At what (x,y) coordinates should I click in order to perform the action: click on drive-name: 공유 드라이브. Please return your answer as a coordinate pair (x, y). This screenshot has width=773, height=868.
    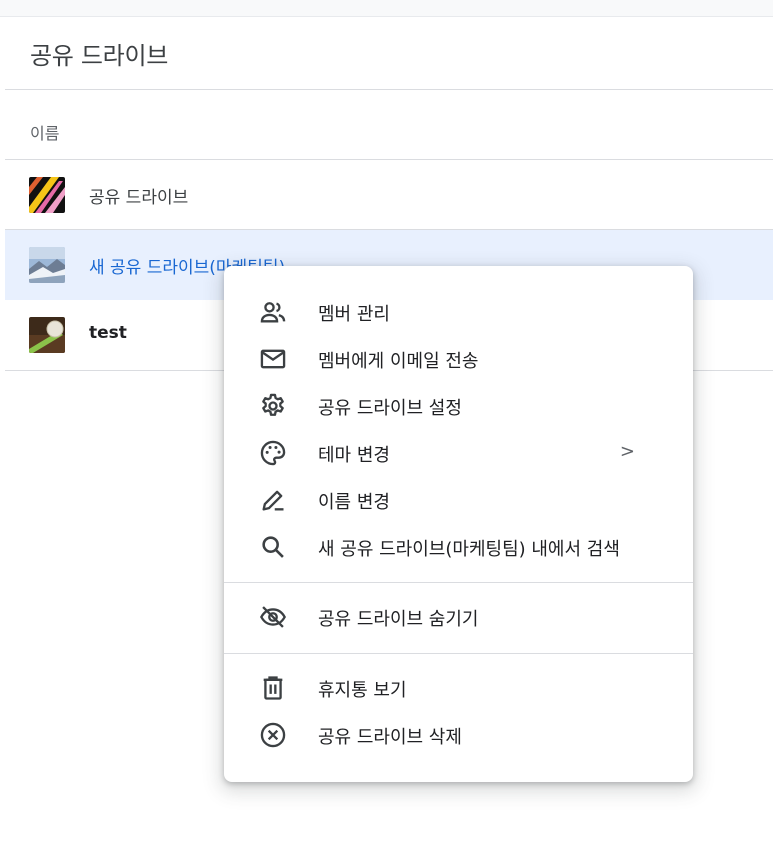
    Looking at the image, I should click on (139, 198).